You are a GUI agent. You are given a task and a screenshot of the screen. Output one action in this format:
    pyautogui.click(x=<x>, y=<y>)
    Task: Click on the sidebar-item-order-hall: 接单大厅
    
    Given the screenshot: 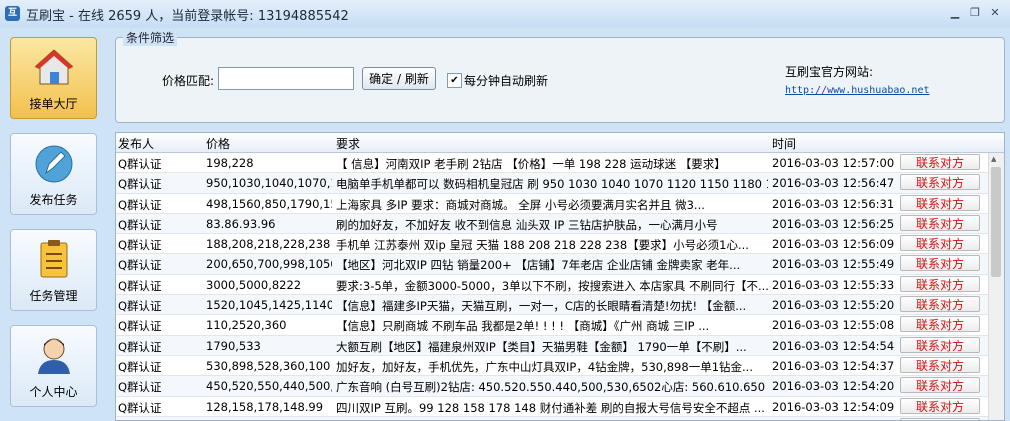 What is the action you would take?
    pyautogui.click(x=53, y=78)
    